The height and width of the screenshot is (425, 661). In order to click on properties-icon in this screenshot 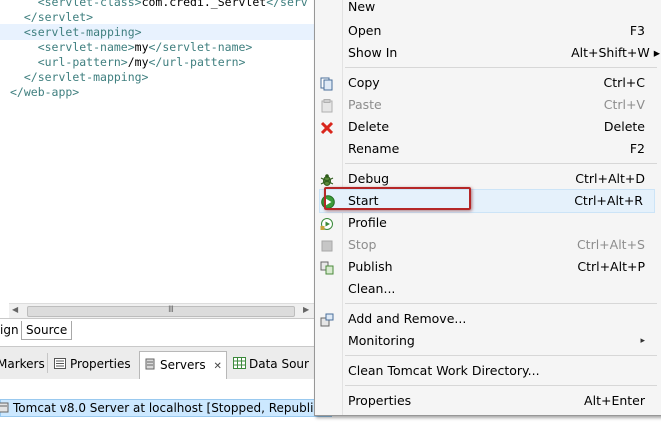, I will do `click(60, 362)`.